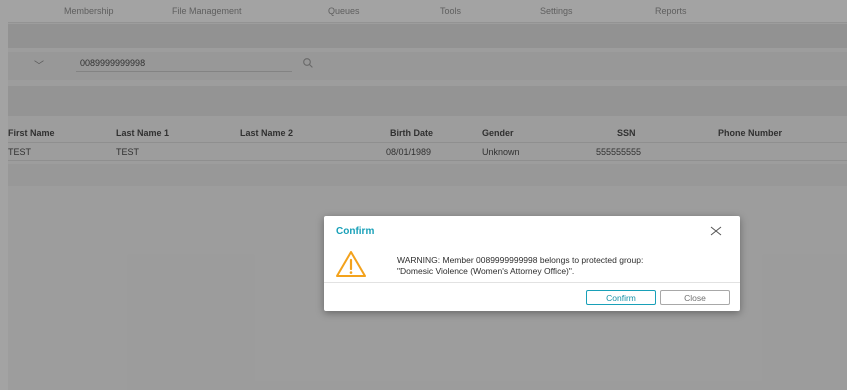 The image size is (847, 390). Describe the element at coordinates (621, 297) in the screenshot. I see `confirm-button: Confirm` at that location.